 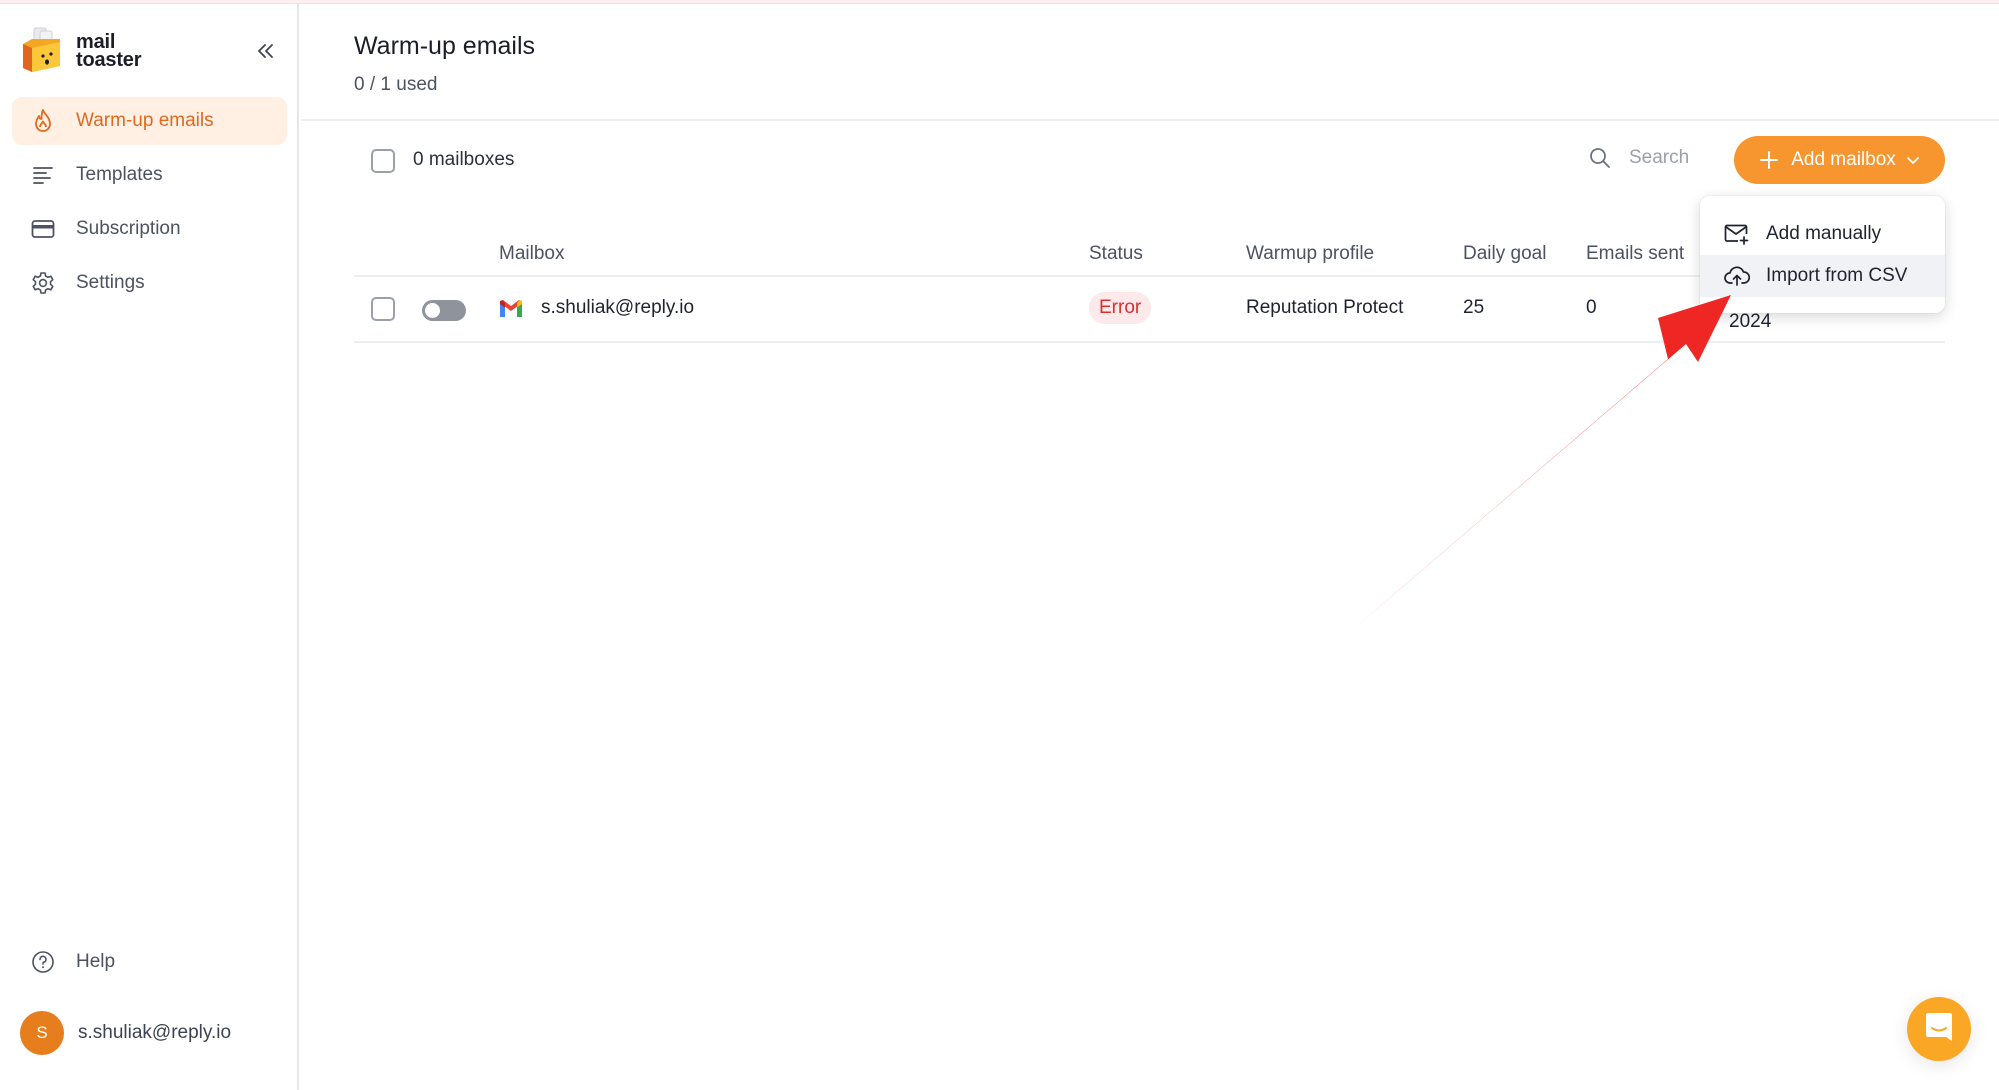 I want to click on search-box, so click(x=1653, y=158).